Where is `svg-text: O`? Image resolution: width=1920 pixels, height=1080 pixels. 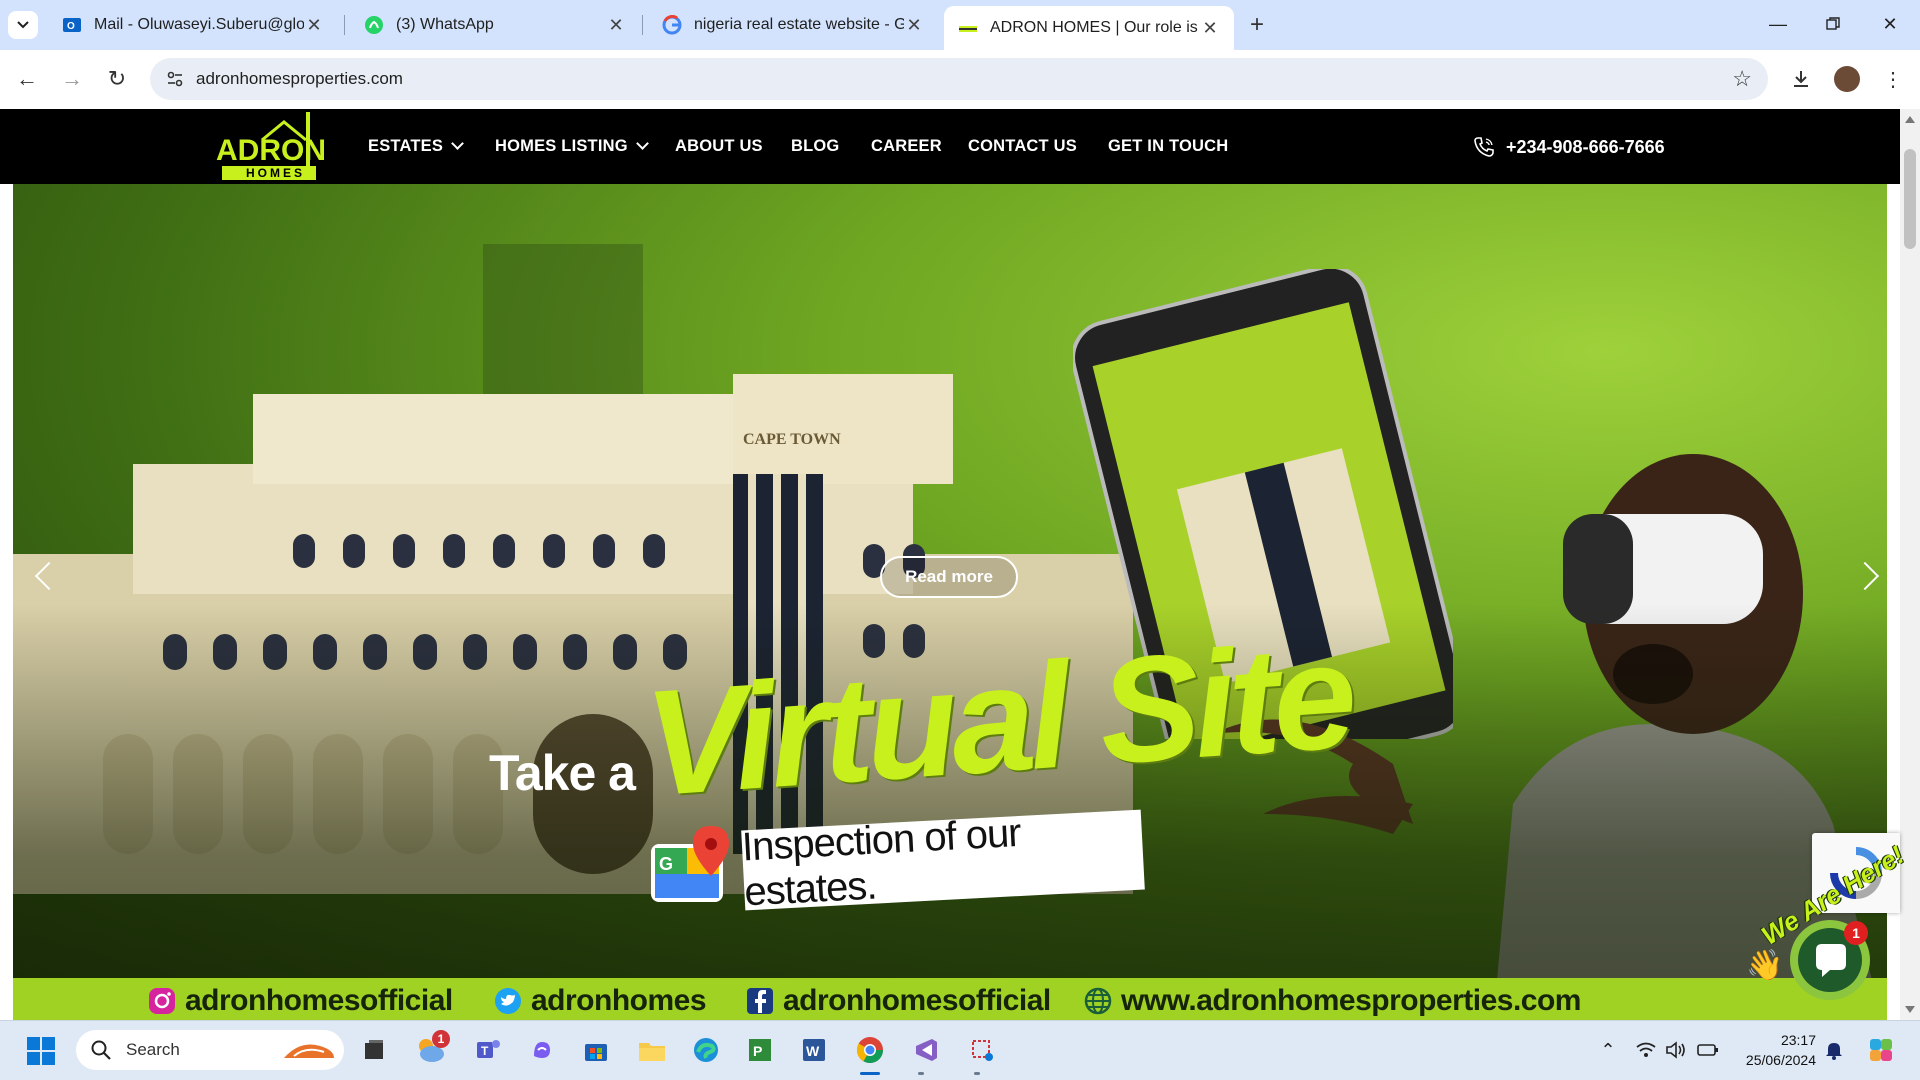 svg-text: O is located at coordinates (71, 26).